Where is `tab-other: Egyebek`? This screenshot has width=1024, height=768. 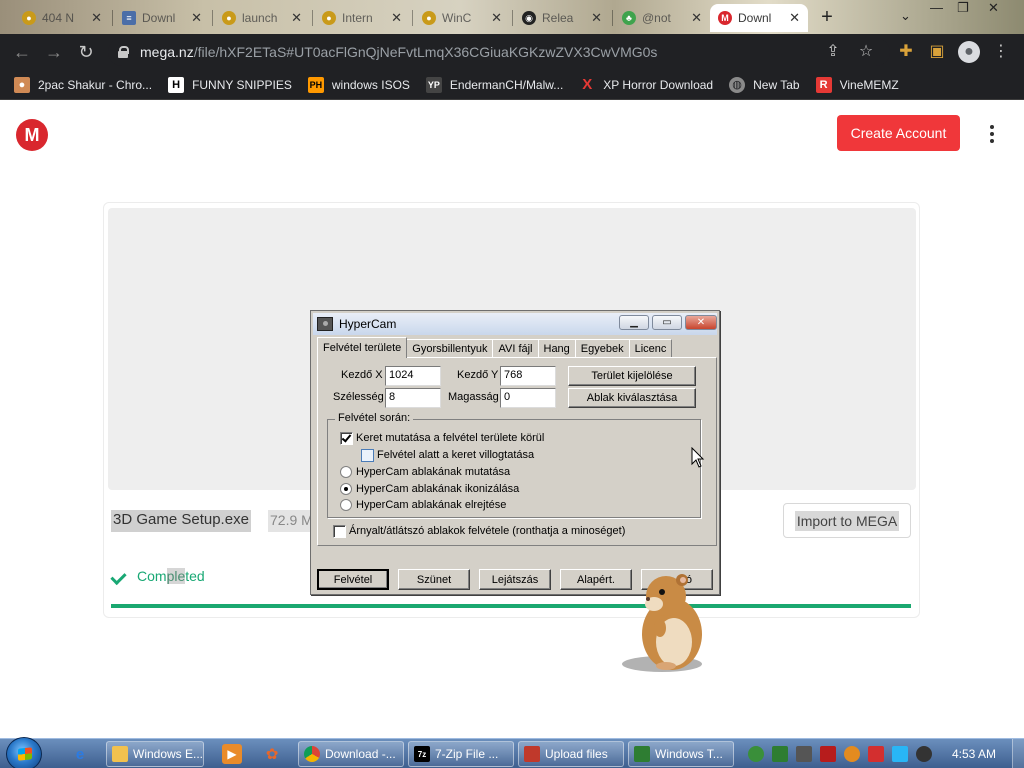
tab-other: Egyebek is located at coordinates (602, 348).